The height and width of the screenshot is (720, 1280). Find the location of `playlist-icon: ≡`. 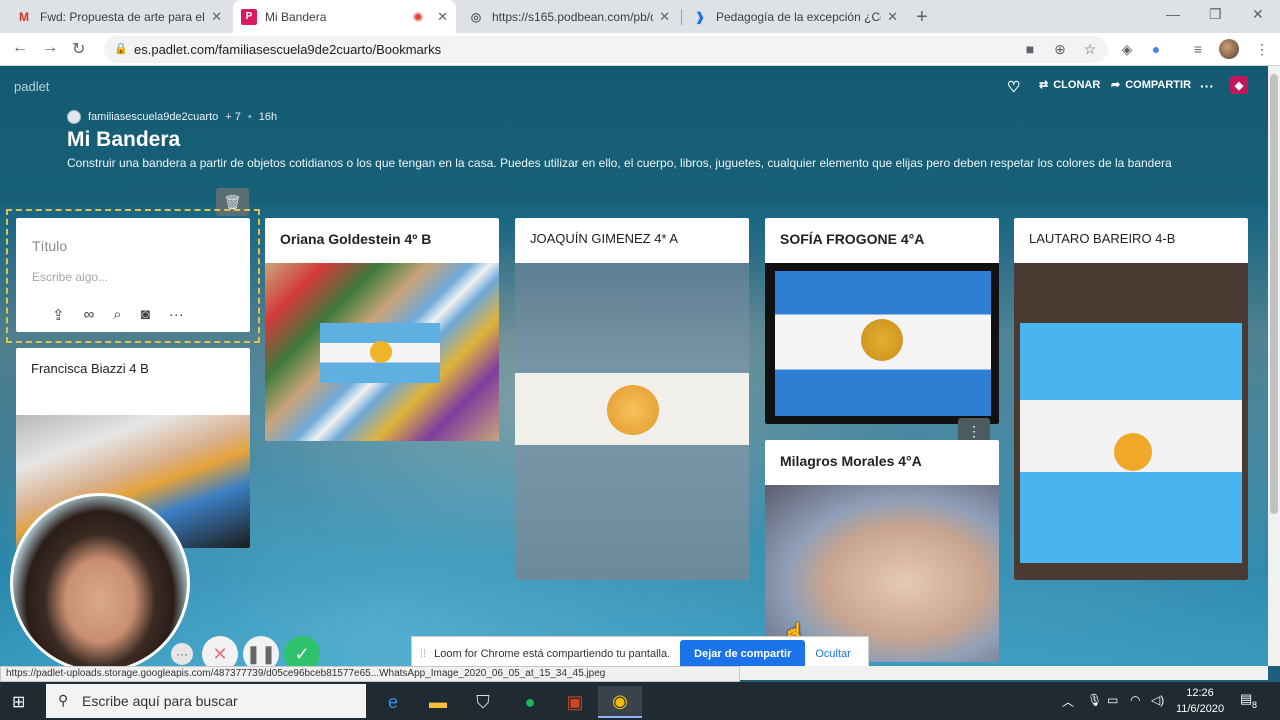

playlist-icon: ≡ is located at coordinates (1198, 49).